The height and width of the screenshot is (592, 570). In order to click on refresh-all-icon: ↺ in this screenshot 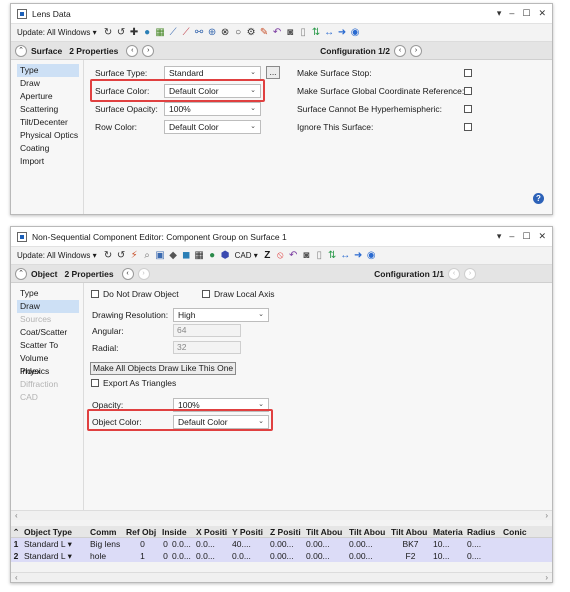, I will do `click(121, 256)`.